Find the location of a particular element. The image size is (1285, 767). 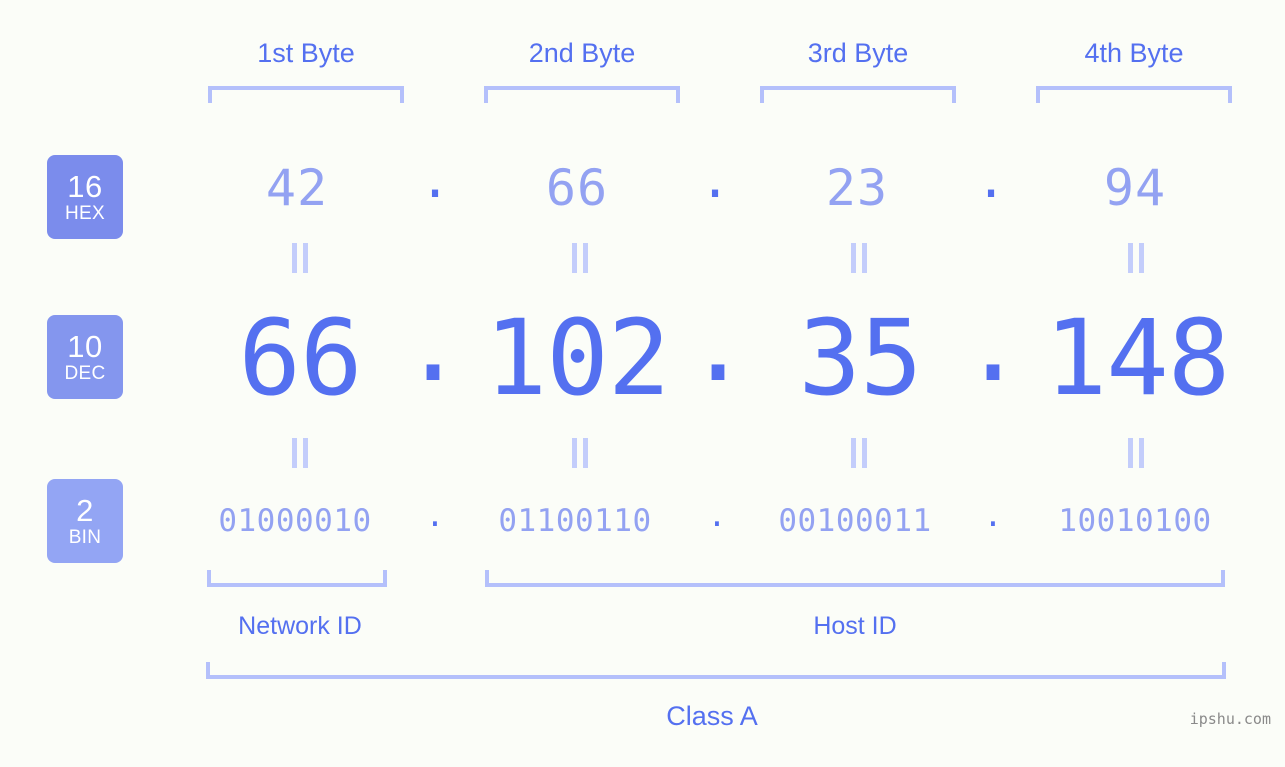

dec-byte-3: 35 is located at coordinates (860, 358).